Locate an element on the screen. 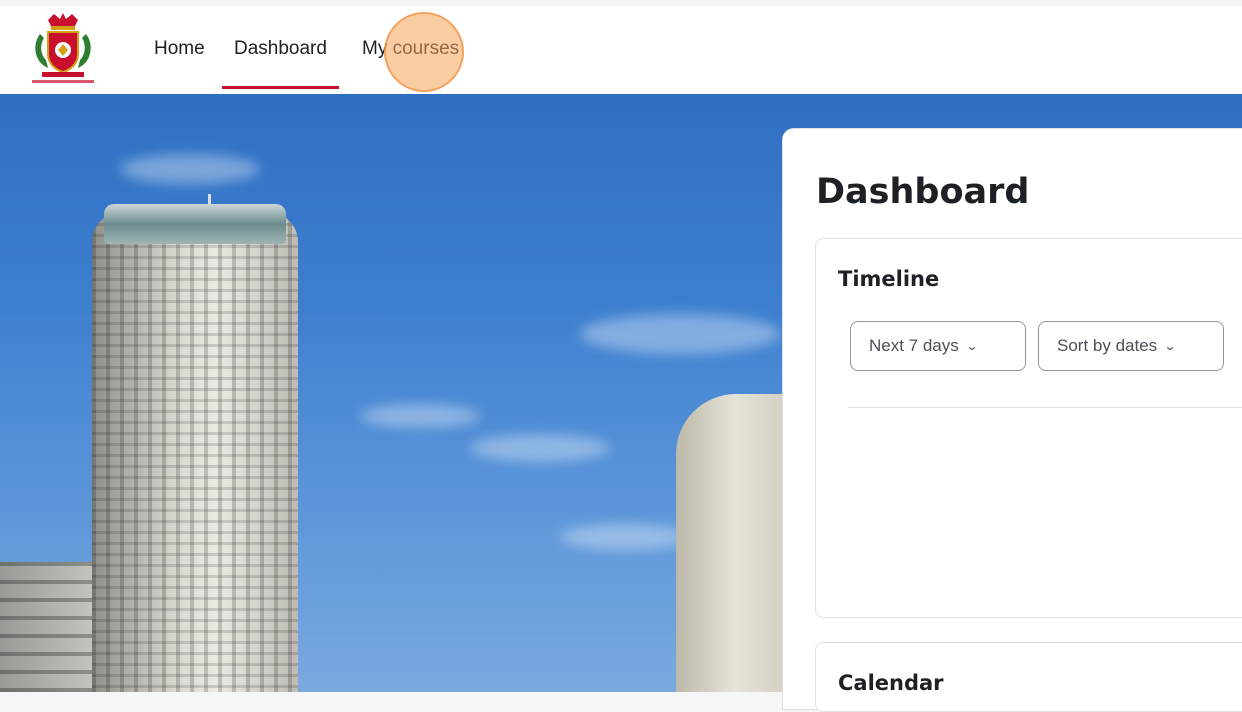  nav-my-courses: My courses is located at coordinates (410, 49).